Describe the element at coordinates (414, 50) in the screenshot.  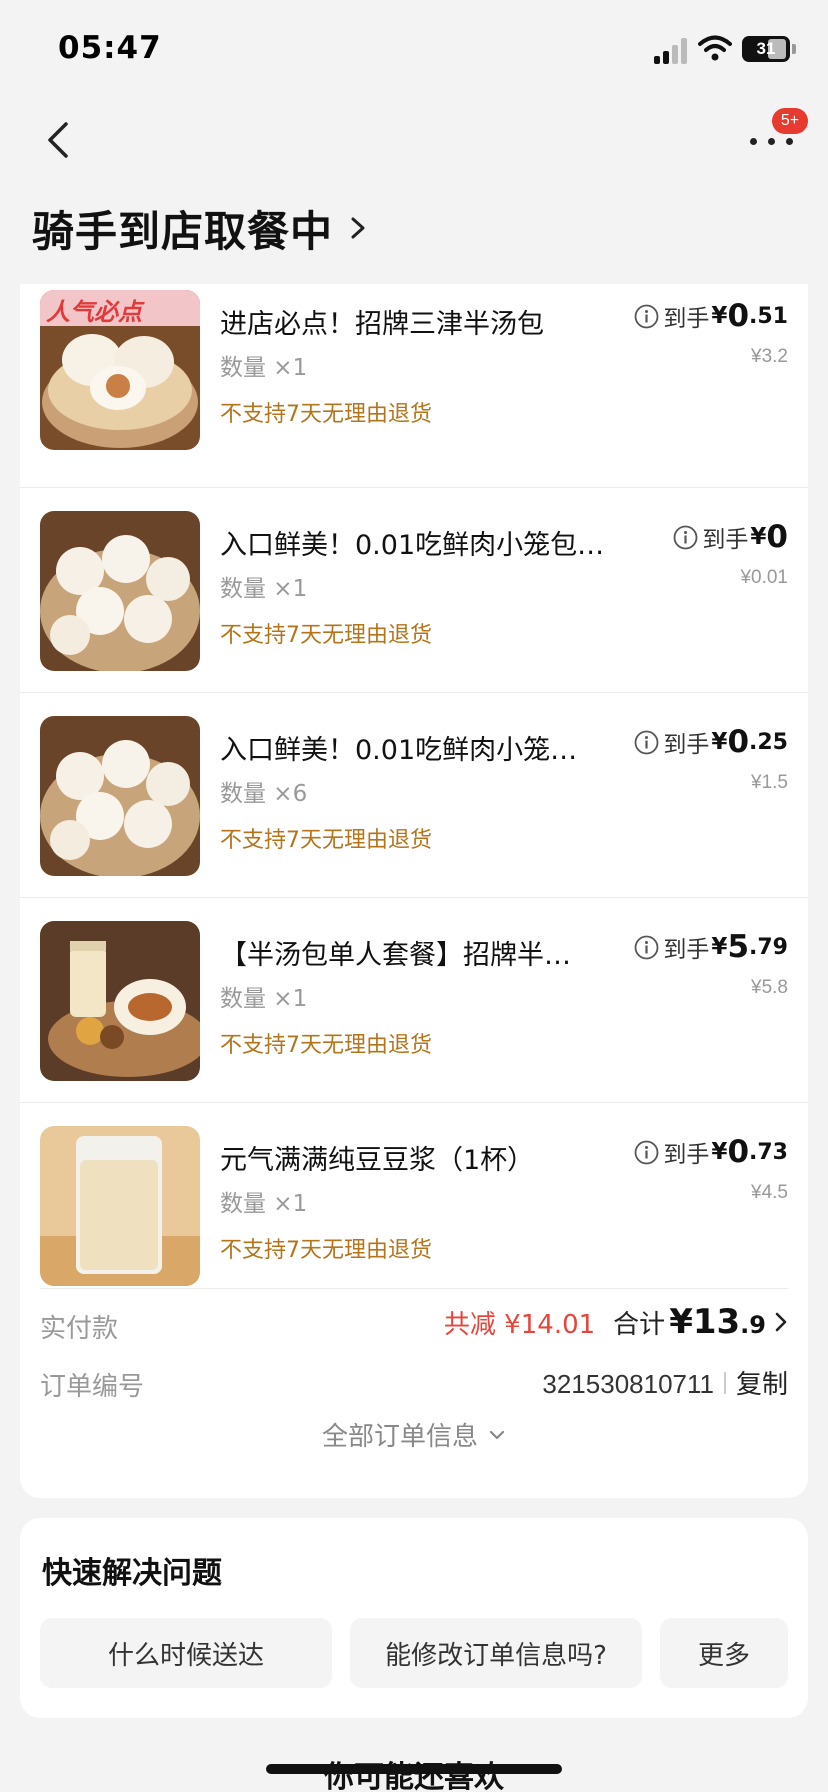
I see `status-bar: 05:47 31` at that location.